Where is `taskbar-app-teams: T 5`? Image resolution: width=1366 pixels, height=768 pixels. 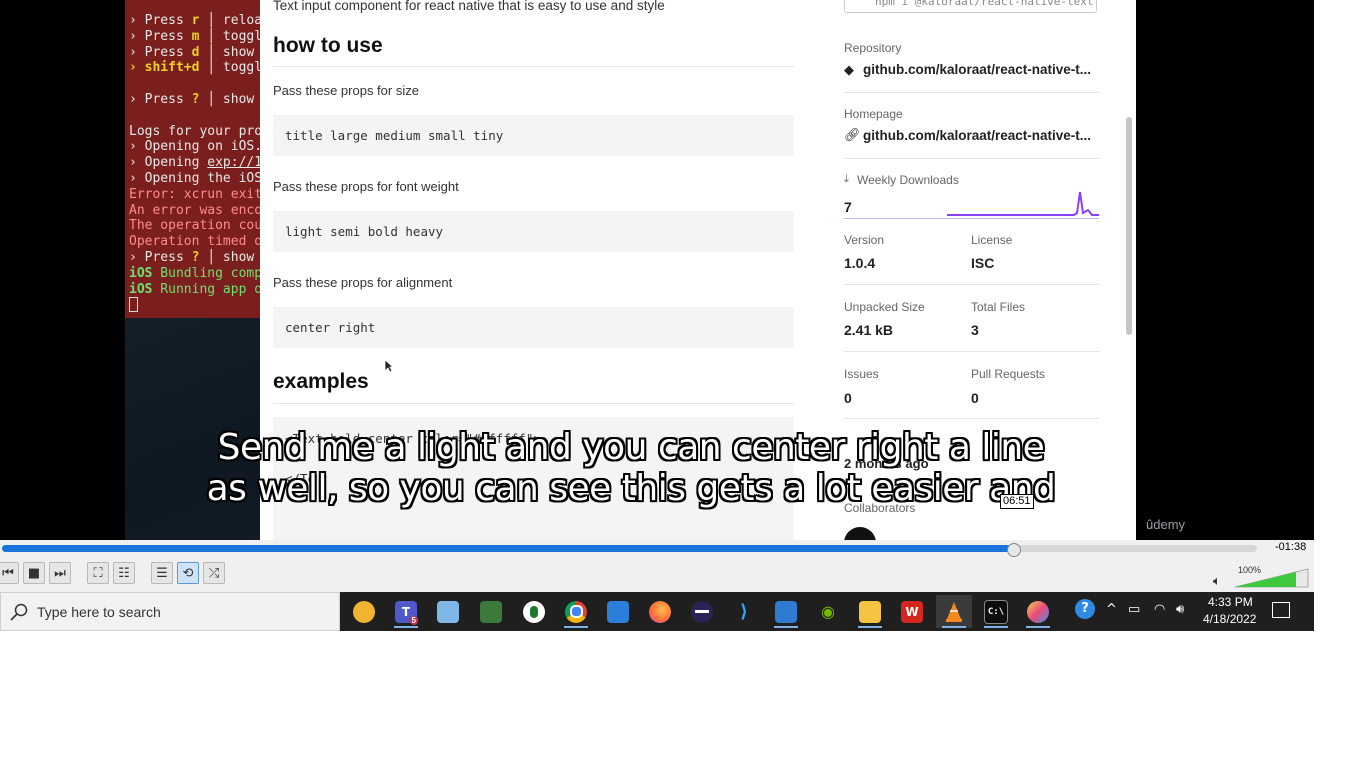
taskbar-app-teams: T 5 is located at coordinates (406, 611).